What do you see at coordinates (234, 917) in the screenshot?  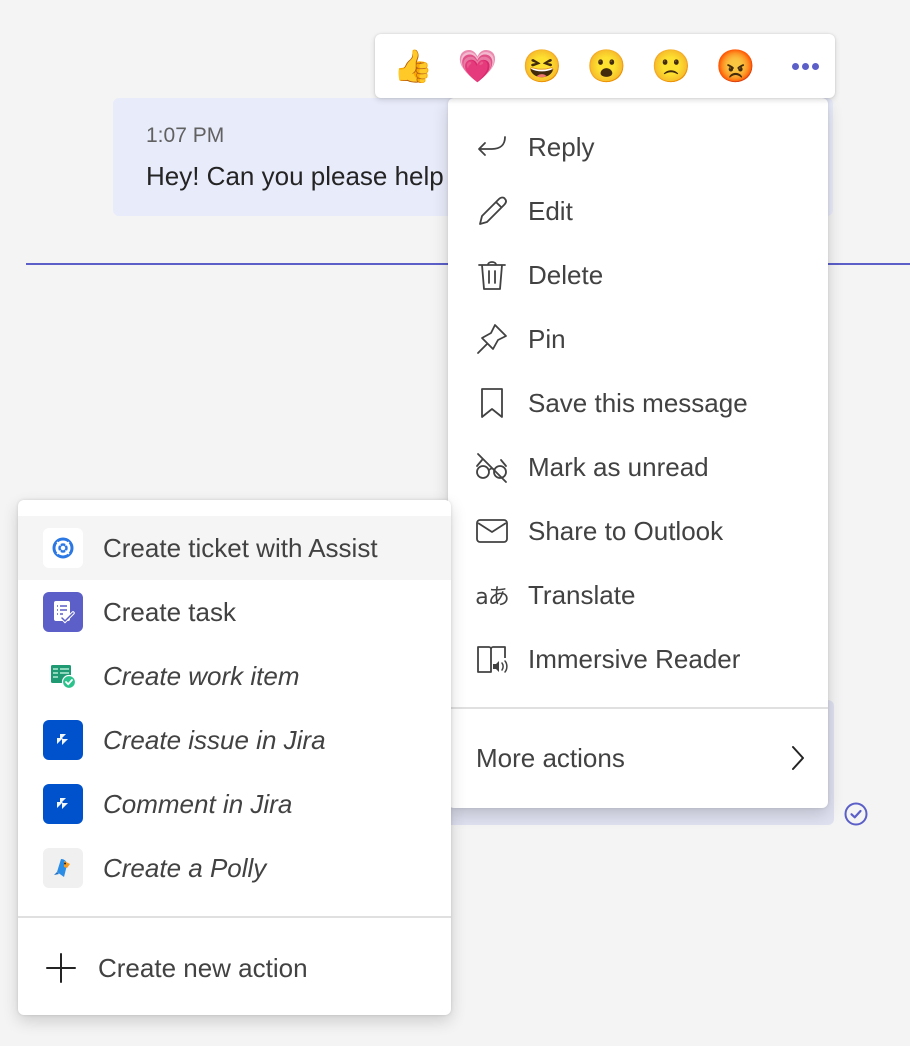 I see `menu-separator` at bounding box center [234, 917].